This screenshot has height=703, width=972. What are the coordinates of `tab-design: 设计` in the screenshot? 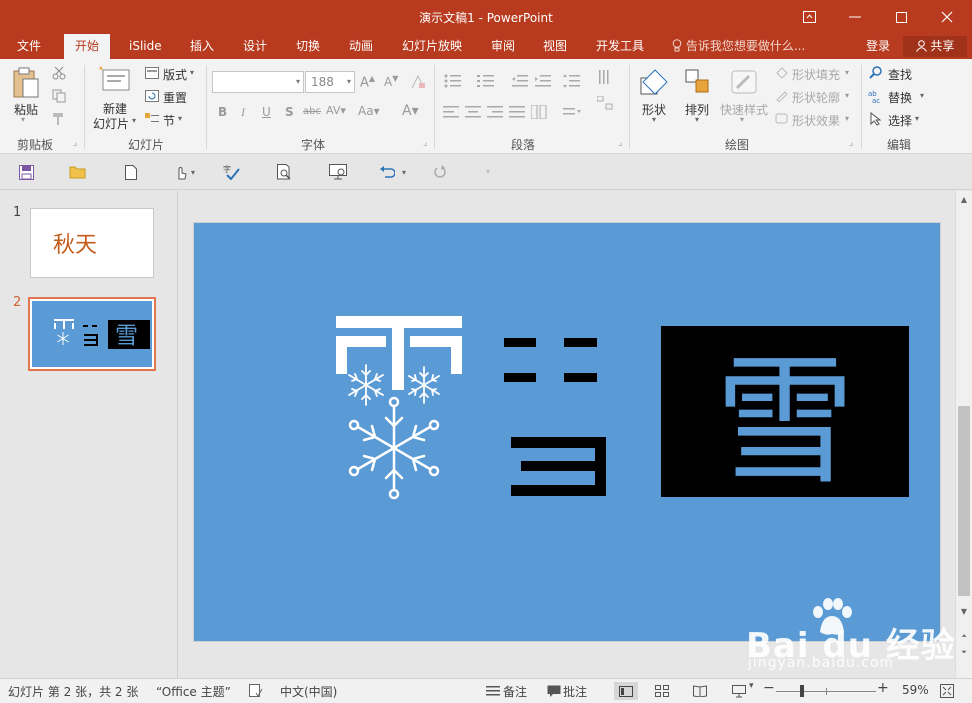 It's located at (255, 46).